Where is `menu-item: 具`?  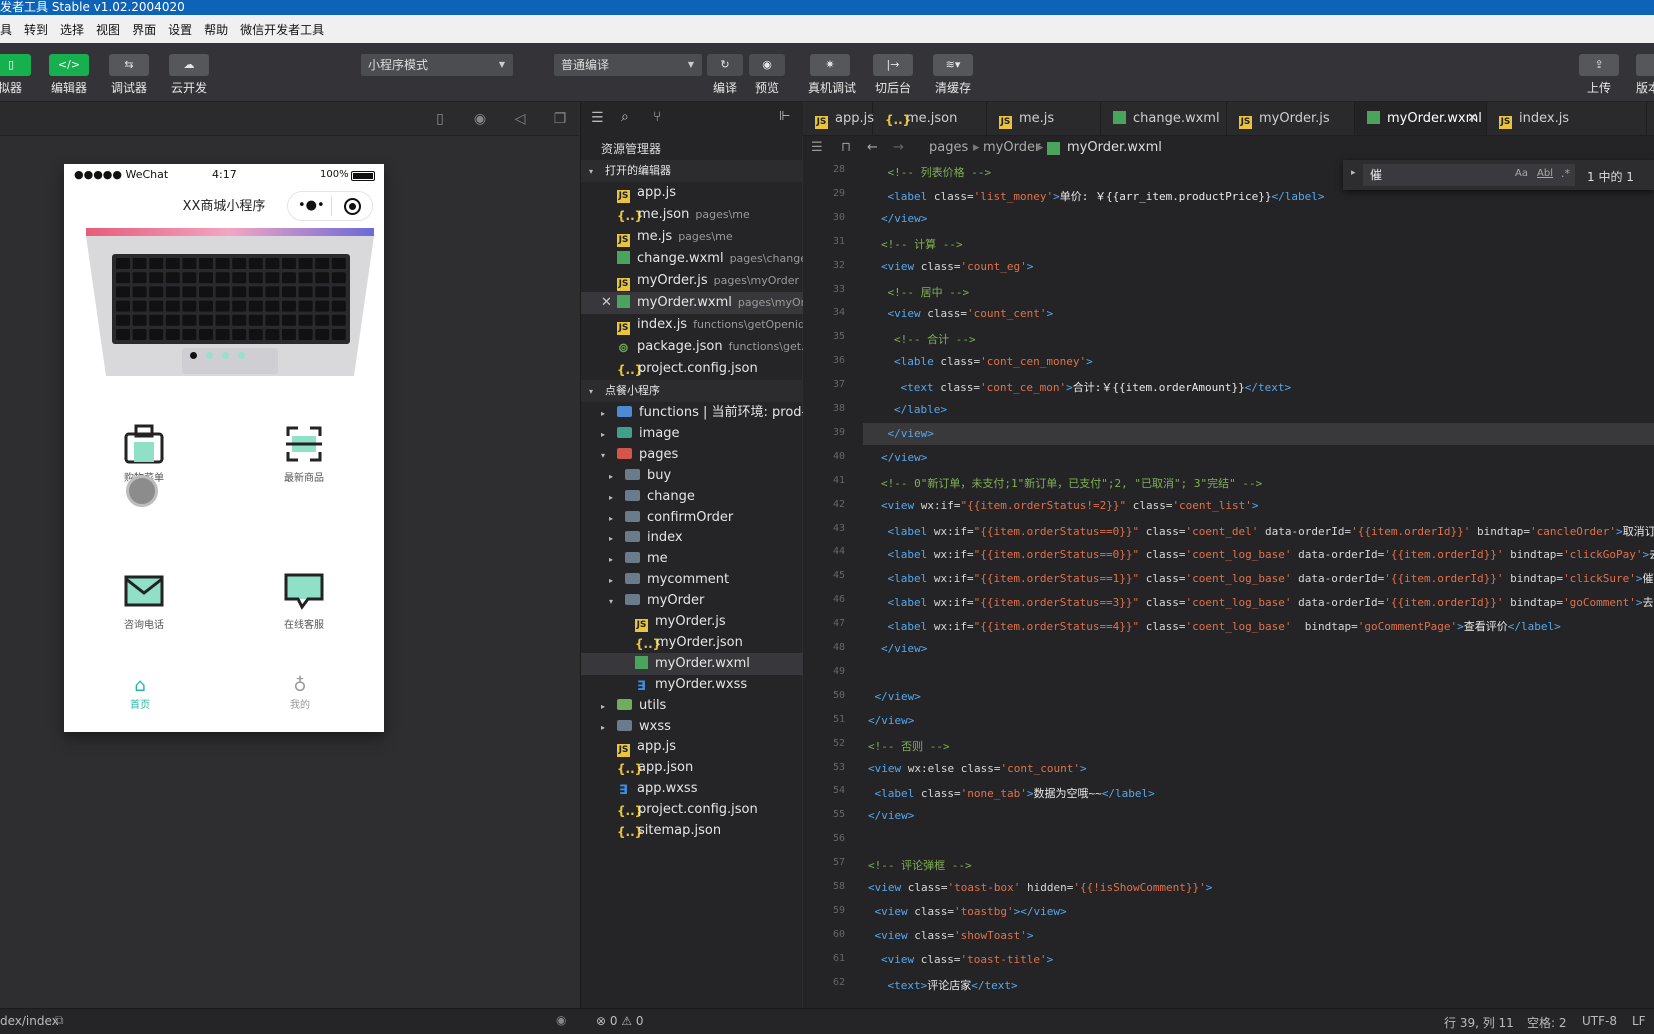
menu-item: 具 is located at coordinates (9, 29).